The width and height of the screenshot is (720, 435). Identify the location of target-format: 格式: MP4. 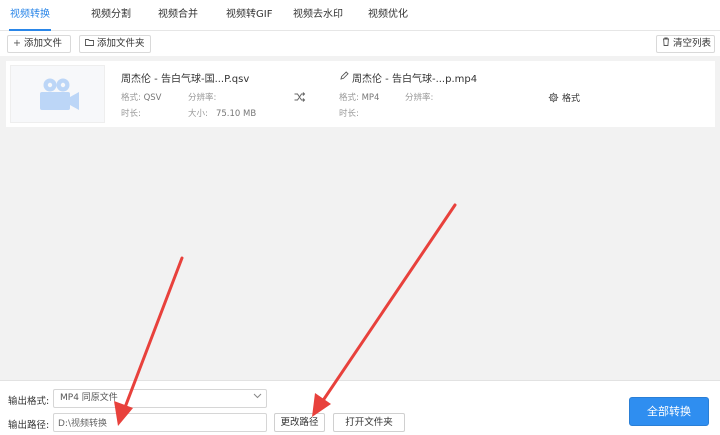
(359, 98).